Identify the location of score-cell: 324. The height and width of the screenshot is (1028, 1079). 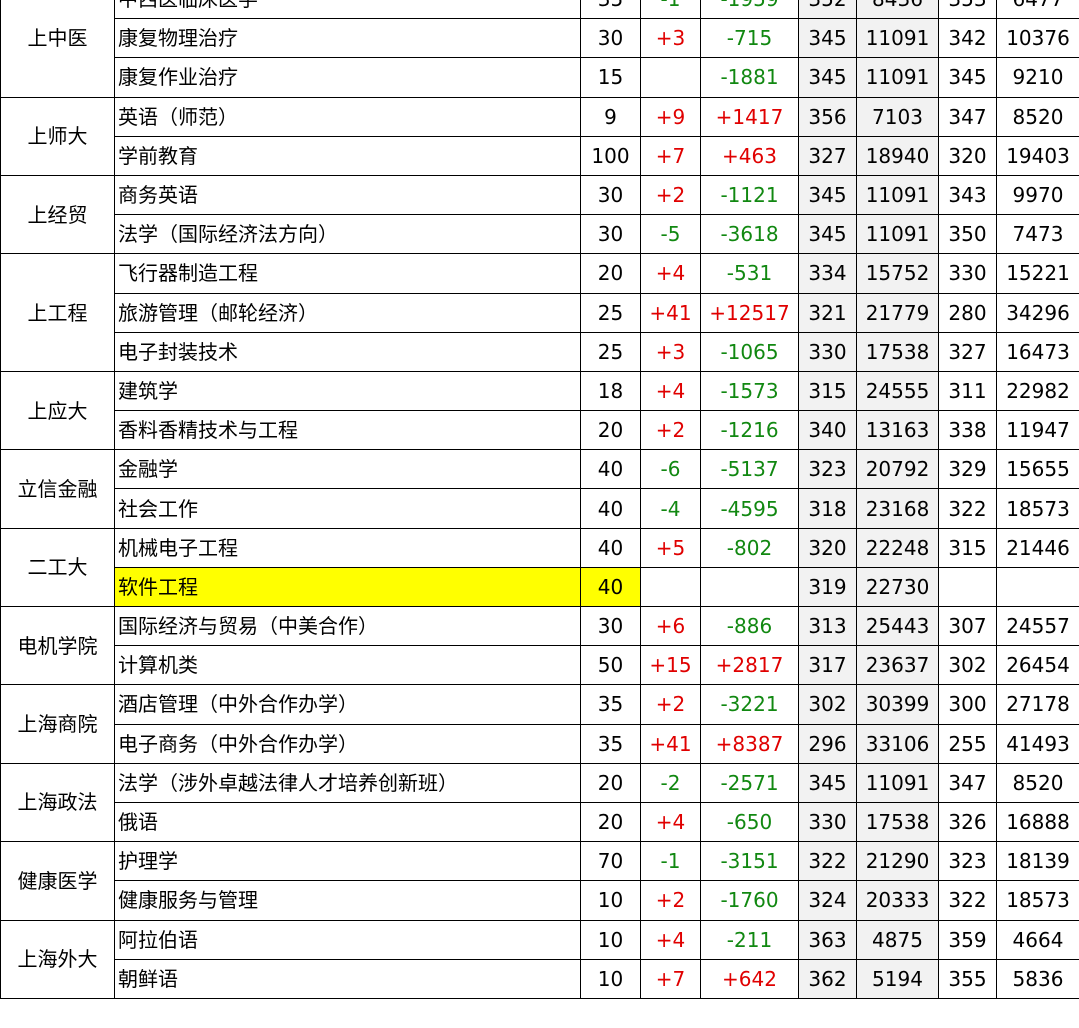
(827, 900).